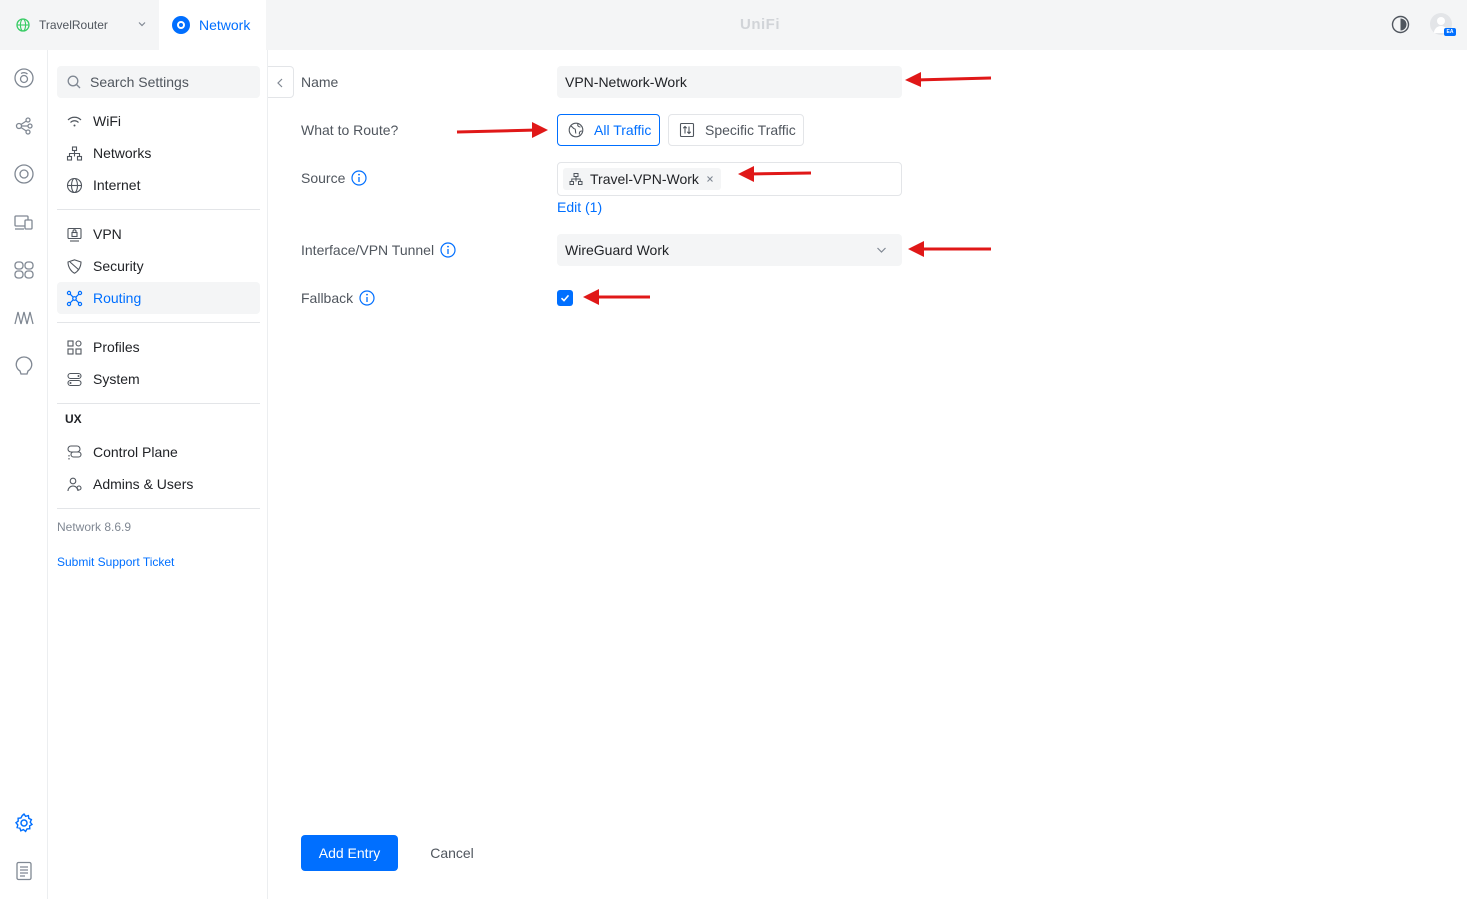 This screenshot has height=899, width=1467. Describe the element at coordinates (24, 270) in the screenshot. I see `ports-icon` at that location.